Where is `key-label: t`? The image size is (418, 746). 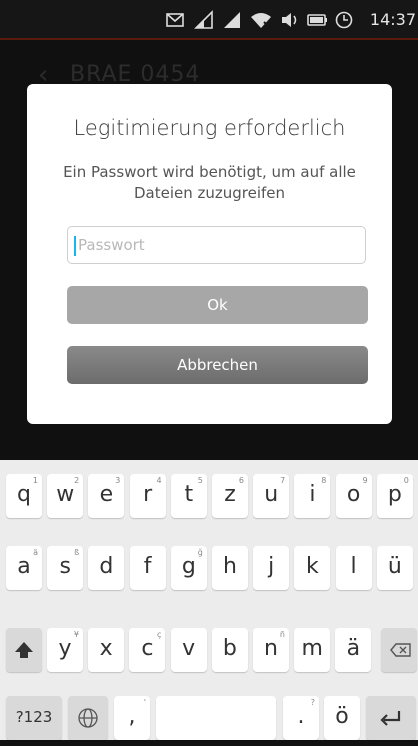 key-label: t is located at coordinates (189, 494).